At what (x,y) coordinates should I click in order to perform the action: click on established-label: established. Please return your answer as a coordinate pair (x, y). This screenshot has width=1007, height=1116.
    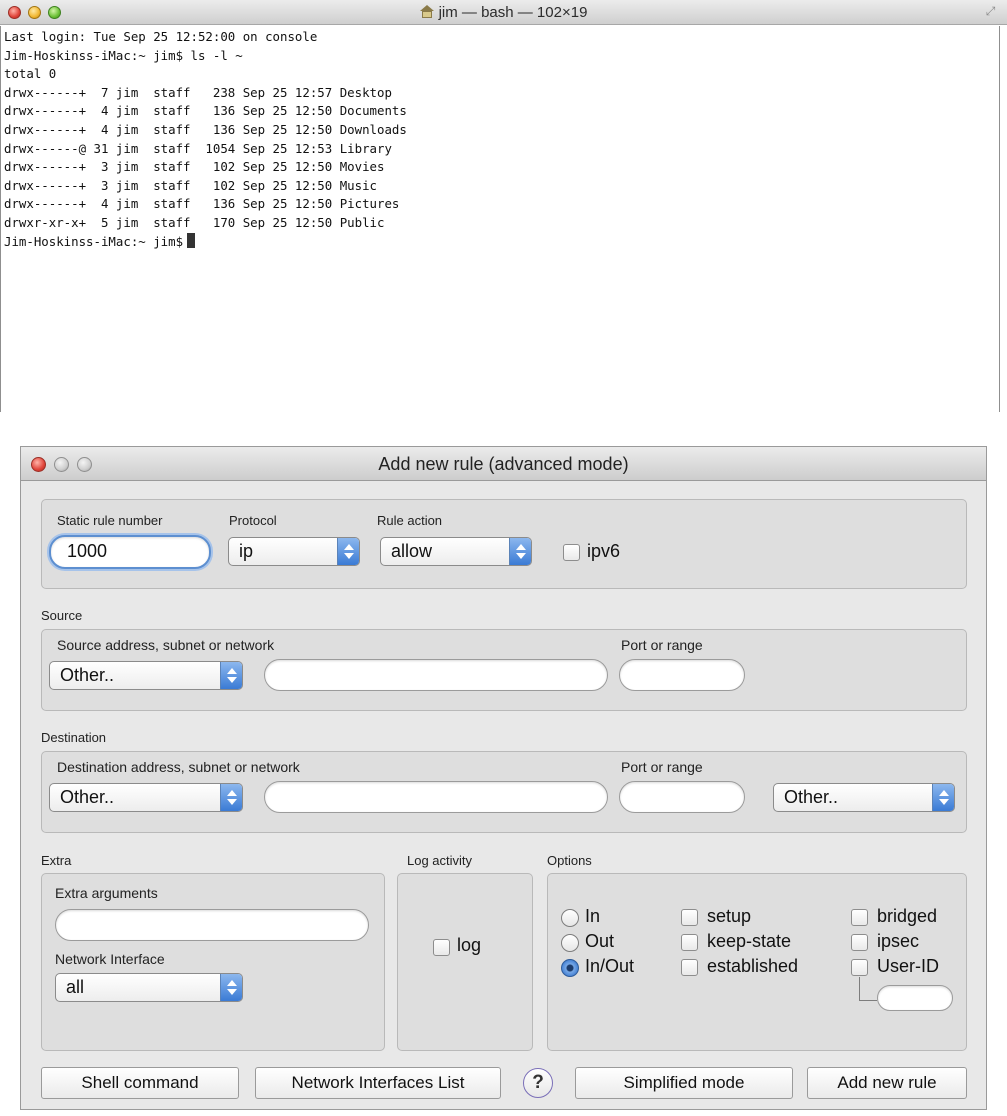
    Looking at the image, I should click on (753, 966).